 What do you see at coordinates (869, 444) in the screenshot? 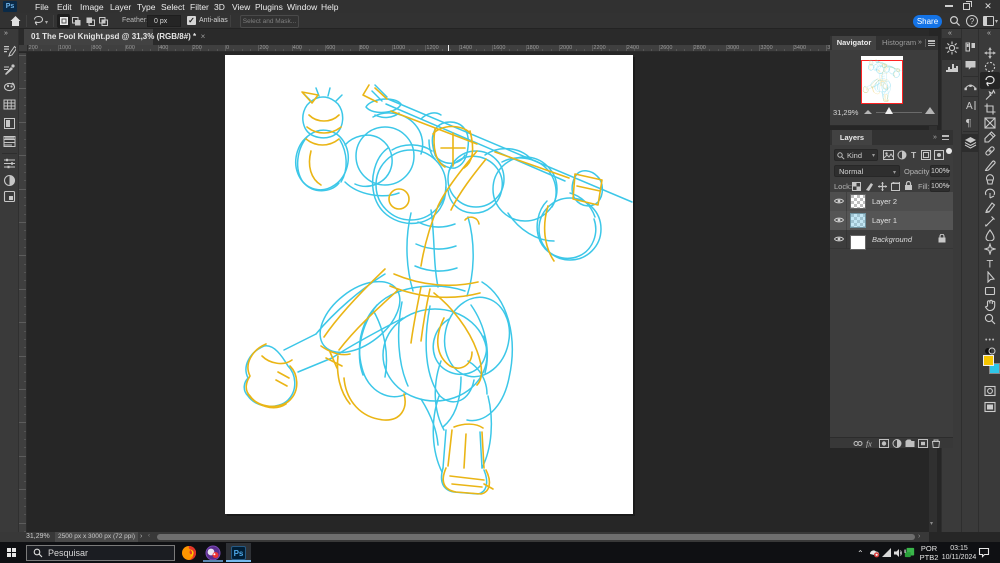
I see `svg-text: fx` at bounding box center [869, 444].